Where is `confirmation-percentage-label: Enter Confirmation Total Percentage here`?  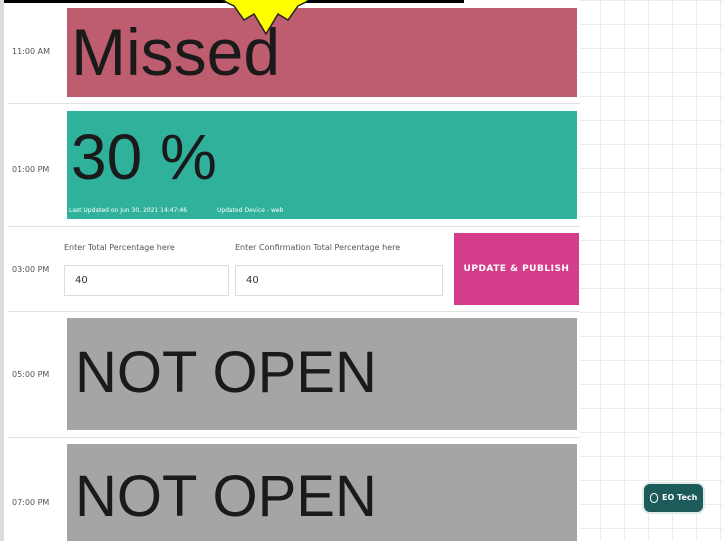
confirmation-percentage-label: Enter Confirmation Total Percentage here is located at coordinates (318, 247).